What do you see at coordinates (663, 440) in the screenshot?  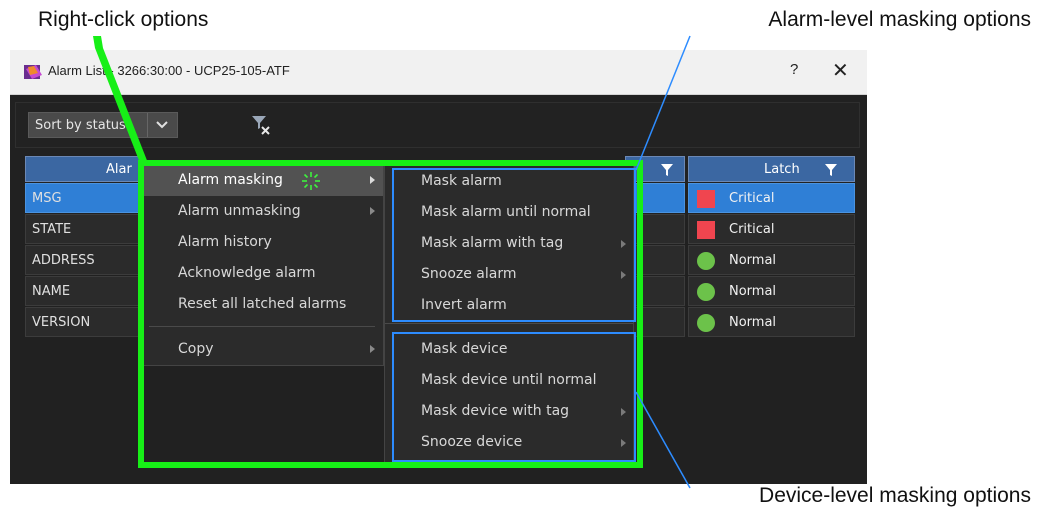 I see `device-level-leader` at bounding box center [663, 440].